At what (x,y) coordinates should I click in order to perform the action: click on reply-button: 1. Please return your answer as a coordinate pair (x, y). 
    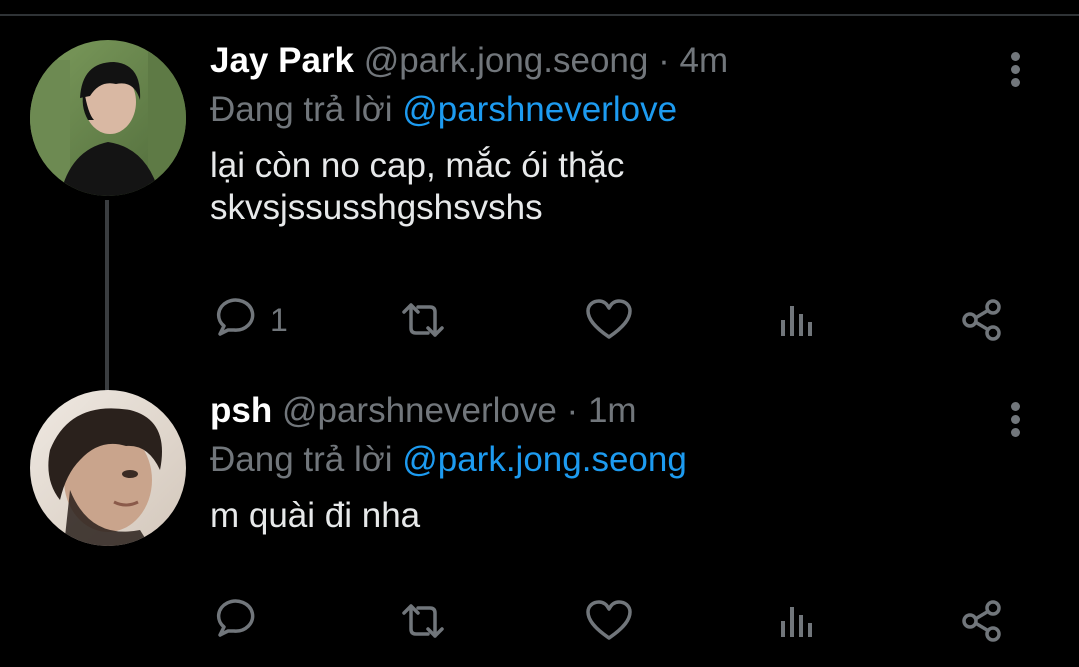
    Looking at the image, I should click on (249, 320).